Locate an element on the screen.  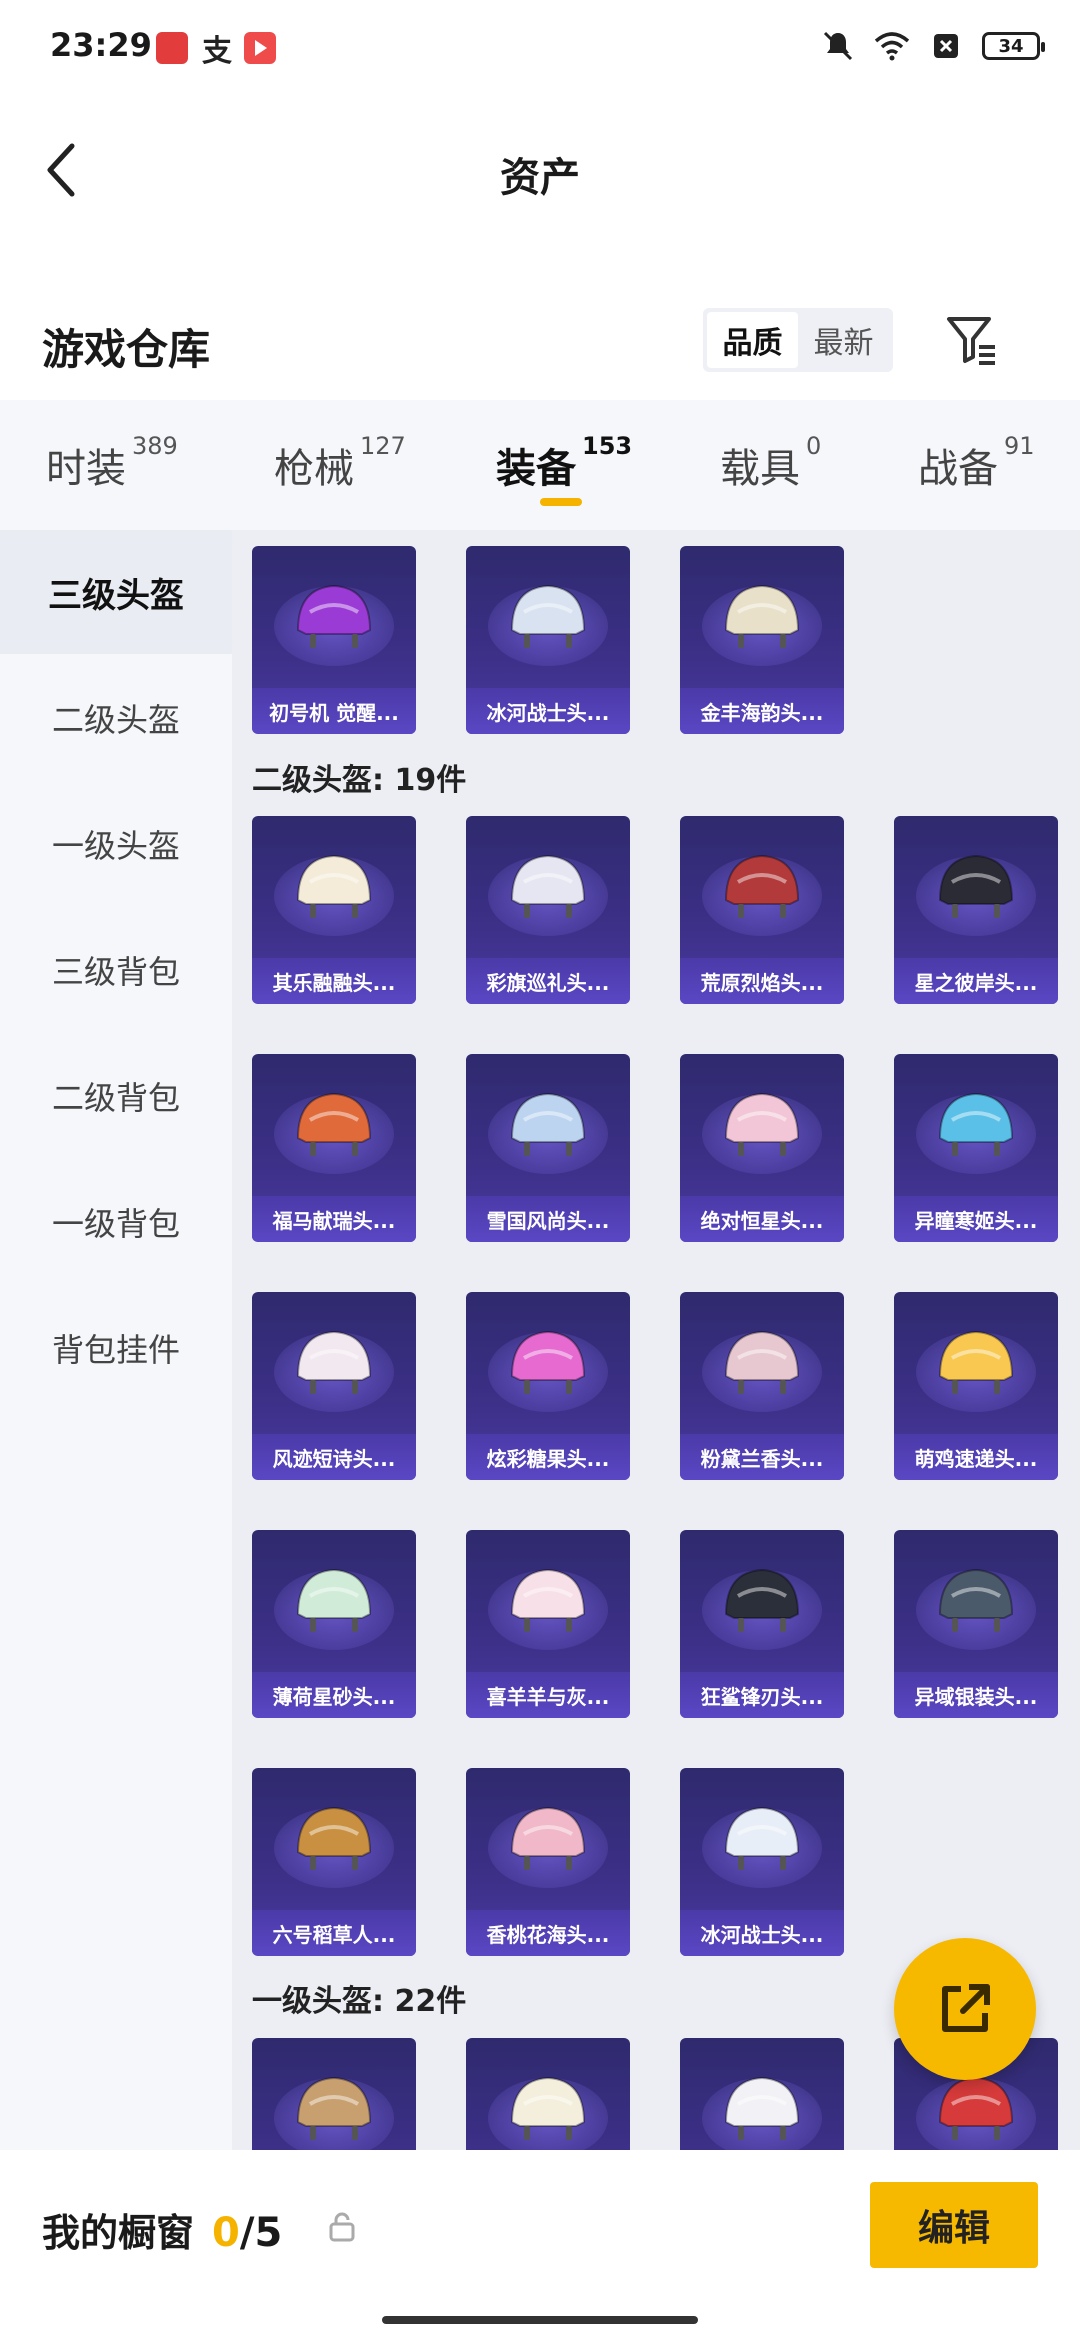
sort-toggle: 品质 最新 is located at coordinates (798, 340).